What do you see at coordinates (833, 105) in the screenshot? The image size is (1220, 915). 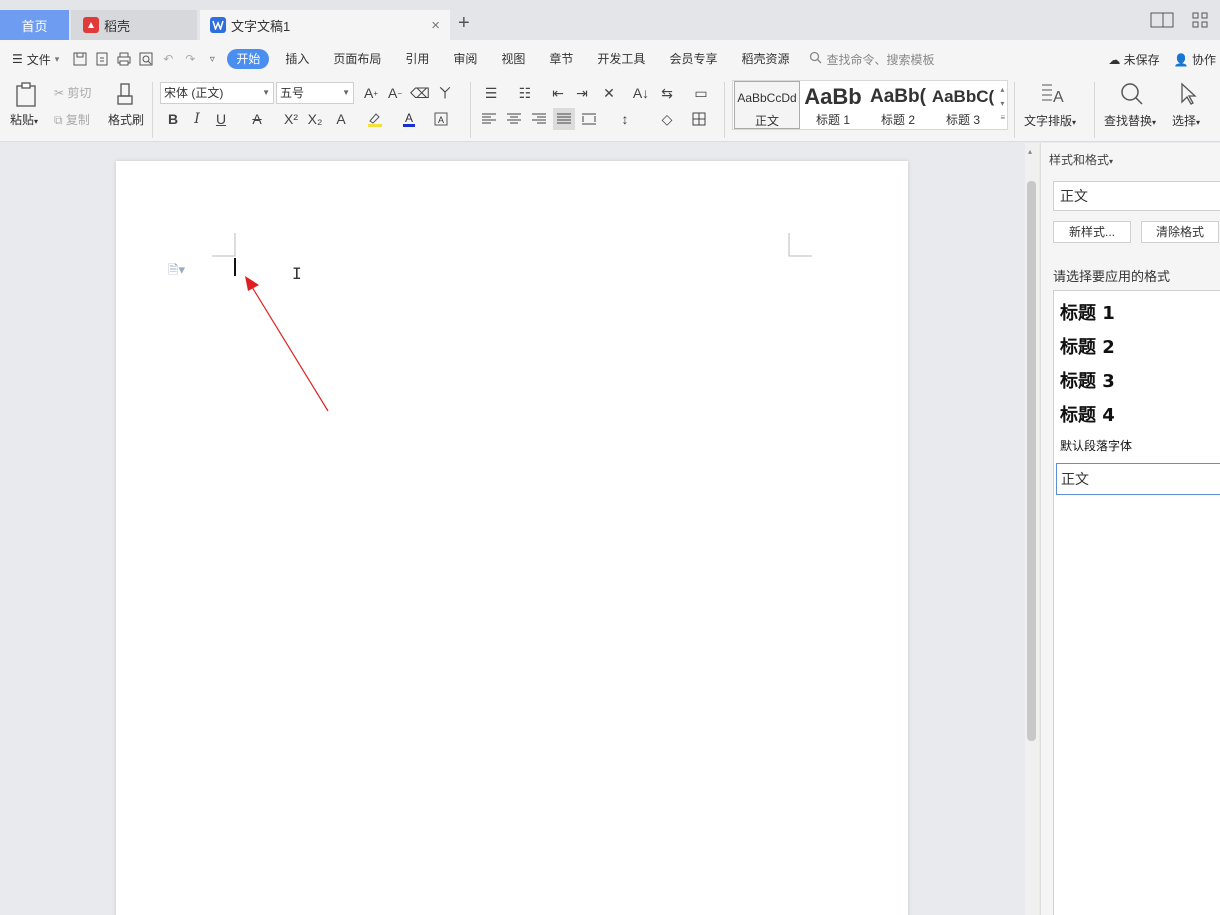 I see `style-heading-1: AaBb 标题 1` at bounding box center [833, 105].